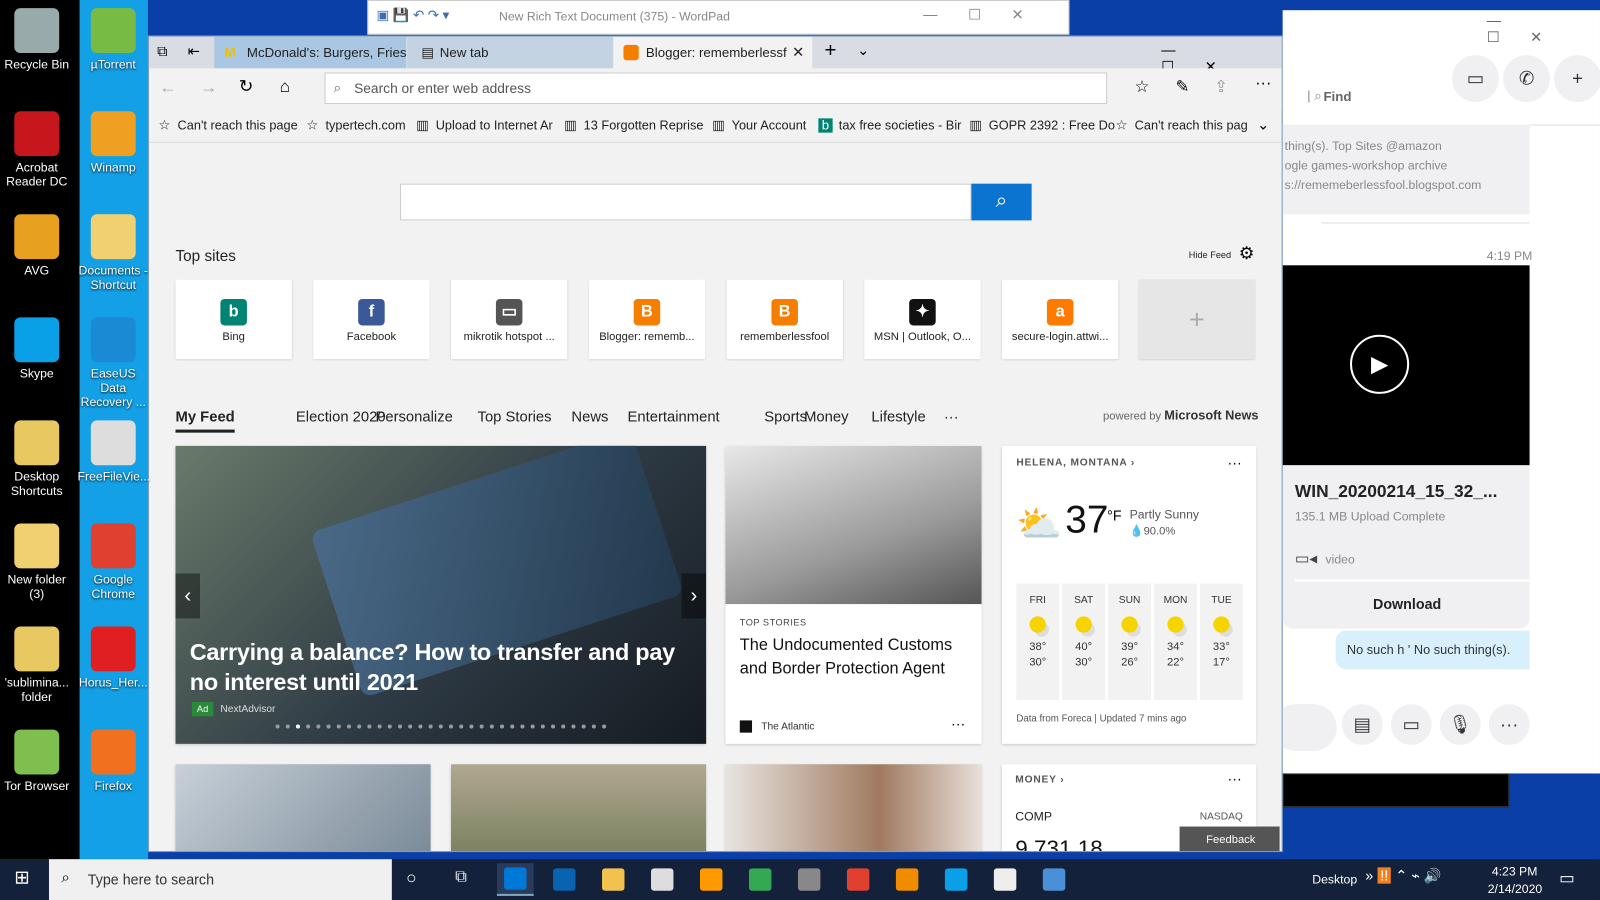 The height and width of the screenshot is (900, 1600). I want to click on add-site-tile: +, so click(1197, 319).